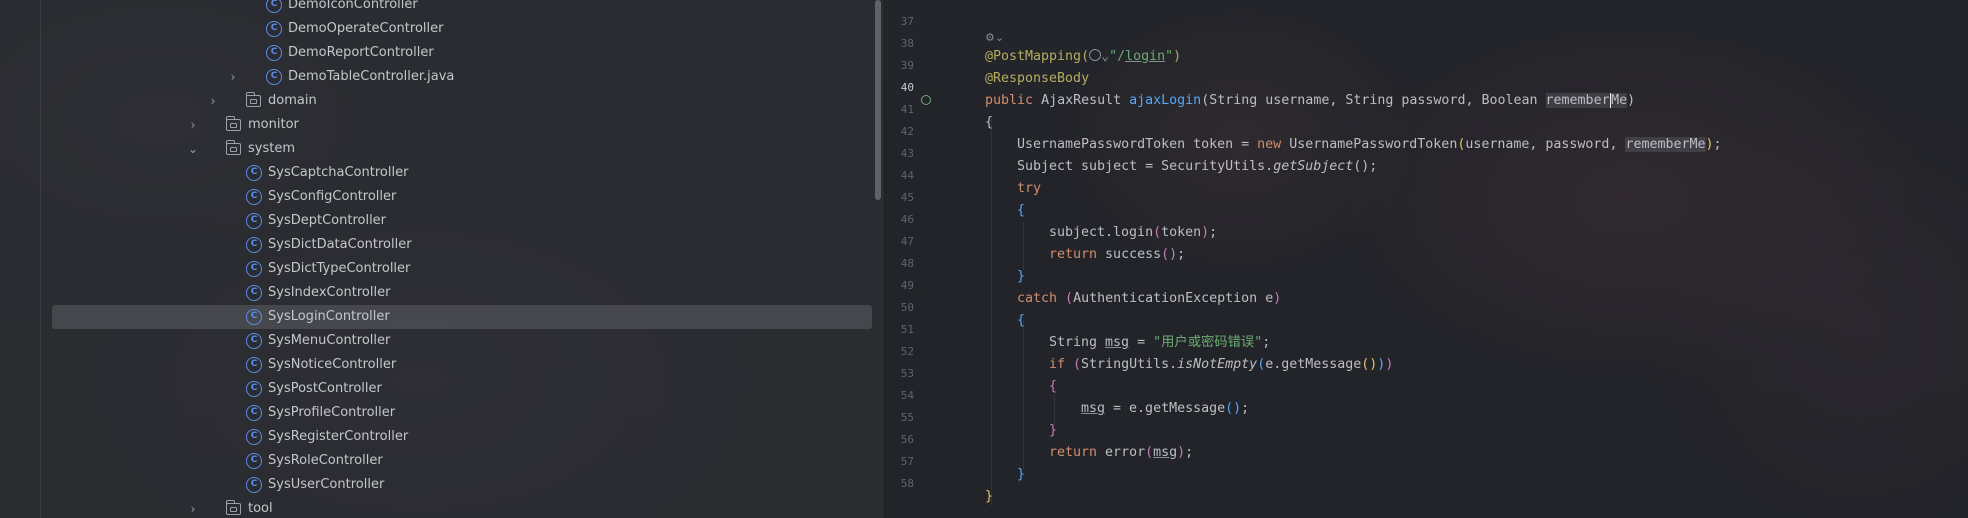 Image resolution: width=1968 pixels, height=518 pixels. What do you see at coordinates (1021, 211) in the screenshot?
I see `code-line-45: {` at bounding box center [1021, 211].